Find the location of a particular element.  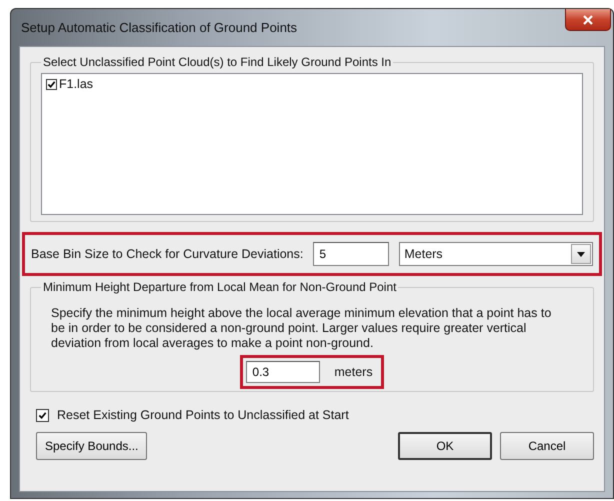

close-icon is located at coordinates (588, 19).